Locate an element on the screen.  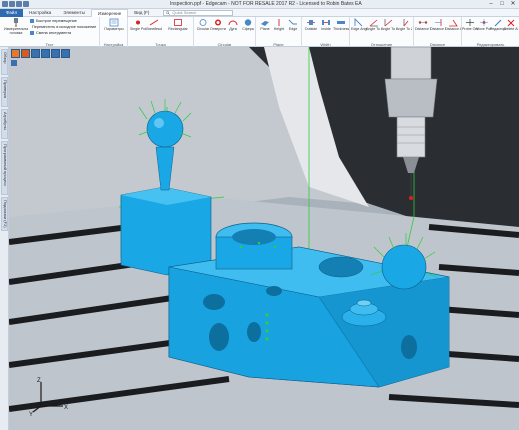
tab-setup: Настройка is located at coordinates (40, 13).